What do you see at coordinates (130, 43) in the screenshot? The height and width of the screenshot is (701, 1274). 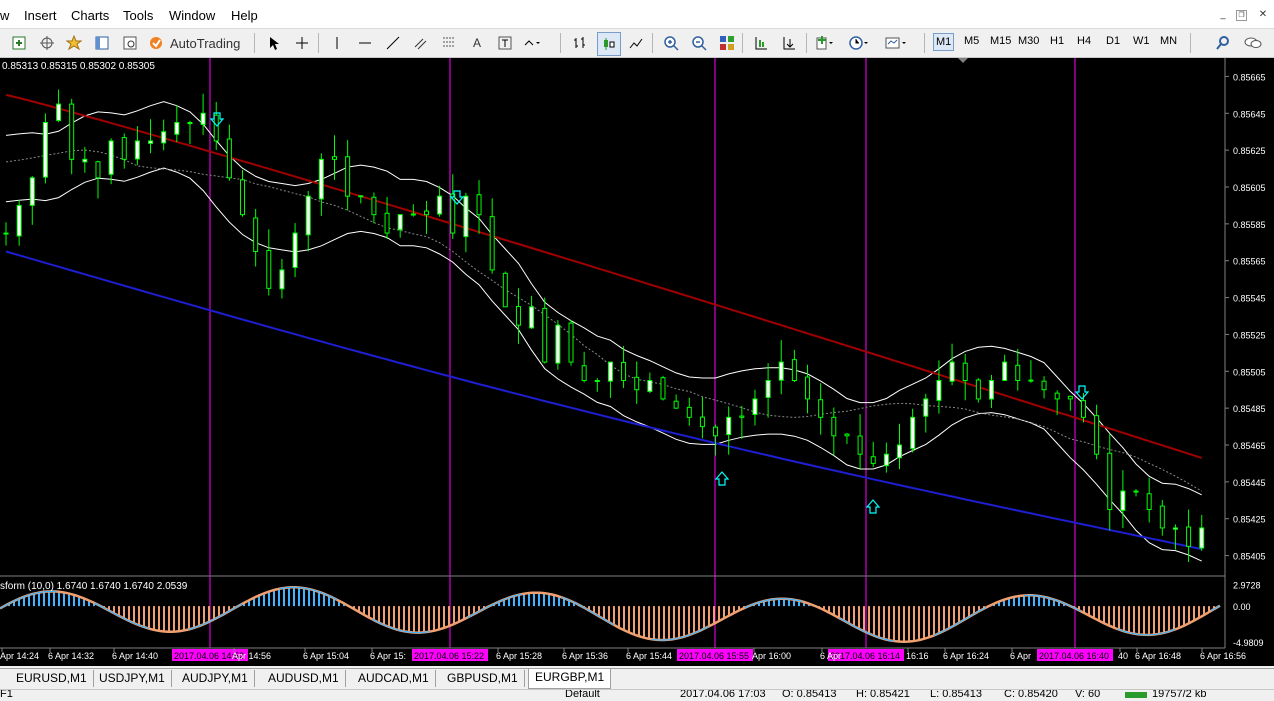 I see `tester-icon` at bounding box center [130, 43].